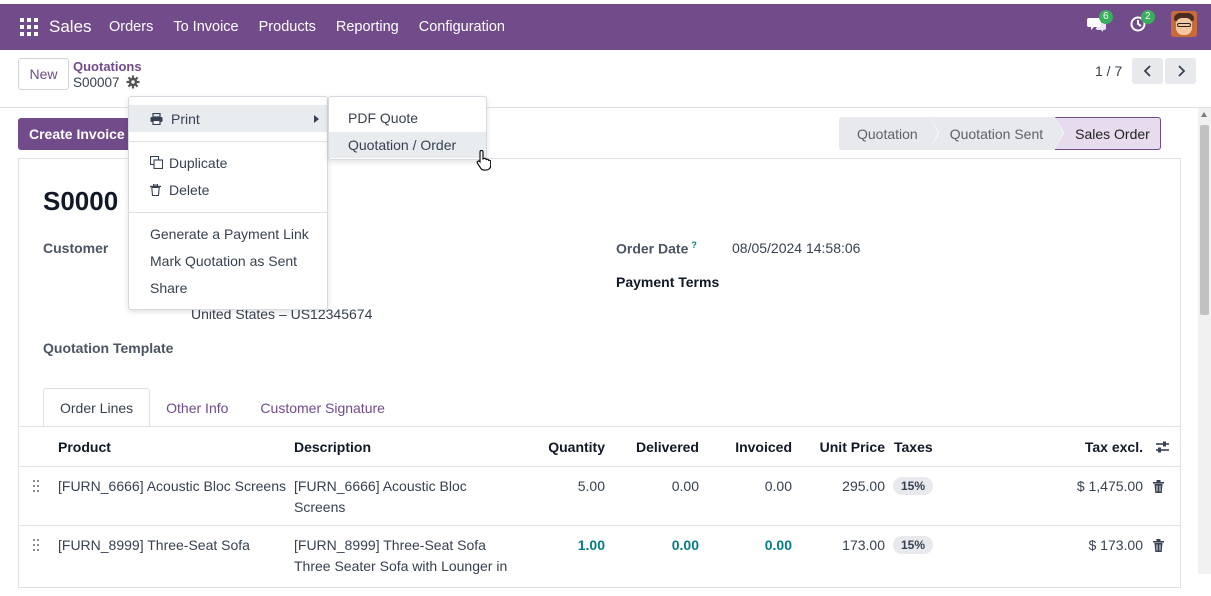  Describe the element at coordinates (76, 248) in the screenshot. I see `customer-label: Customer` at that location.